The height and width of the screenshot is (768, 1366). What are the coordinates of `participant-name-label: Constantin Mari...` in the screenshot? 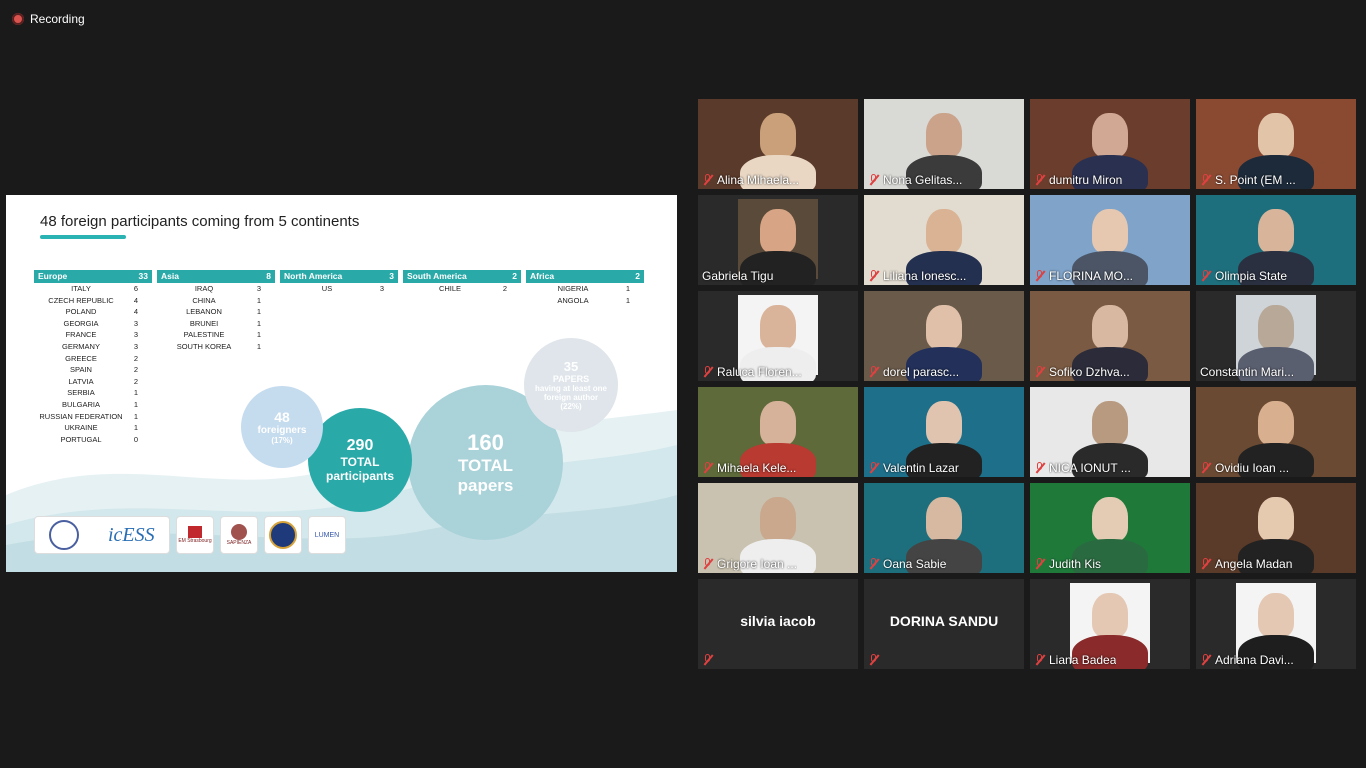 It's located at (1276, 372).